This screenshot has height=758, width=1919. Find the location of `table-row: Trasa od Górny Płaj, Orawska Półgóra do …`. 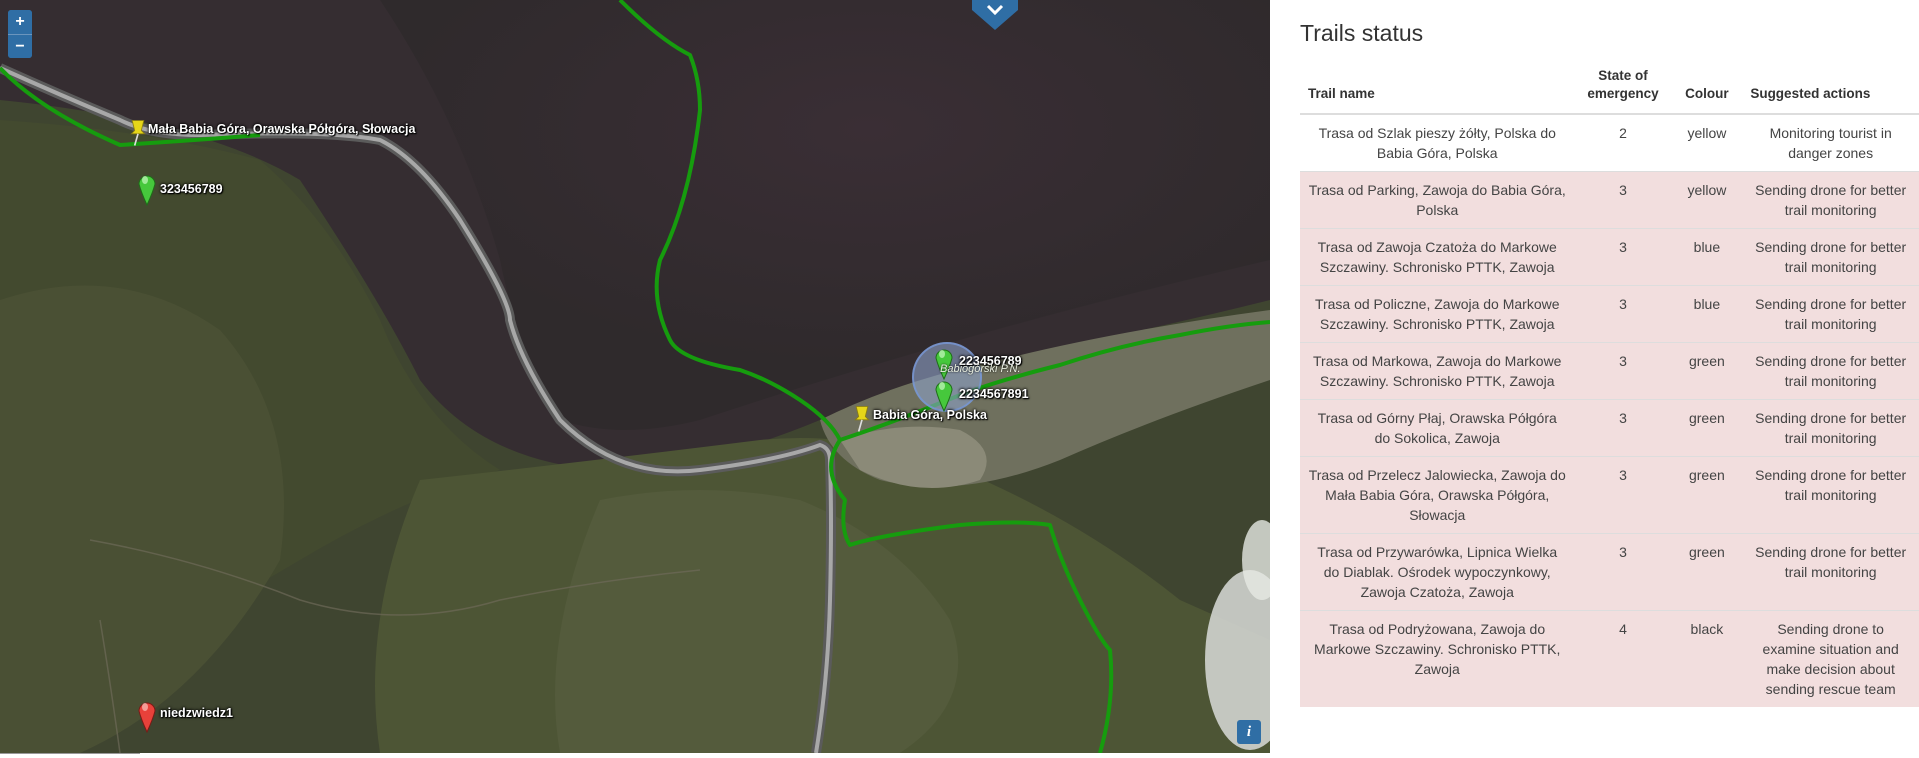

table-row: Trasa od Górny Płaj, Orawska Półgóra do … is located at coordinates (1609, 428).